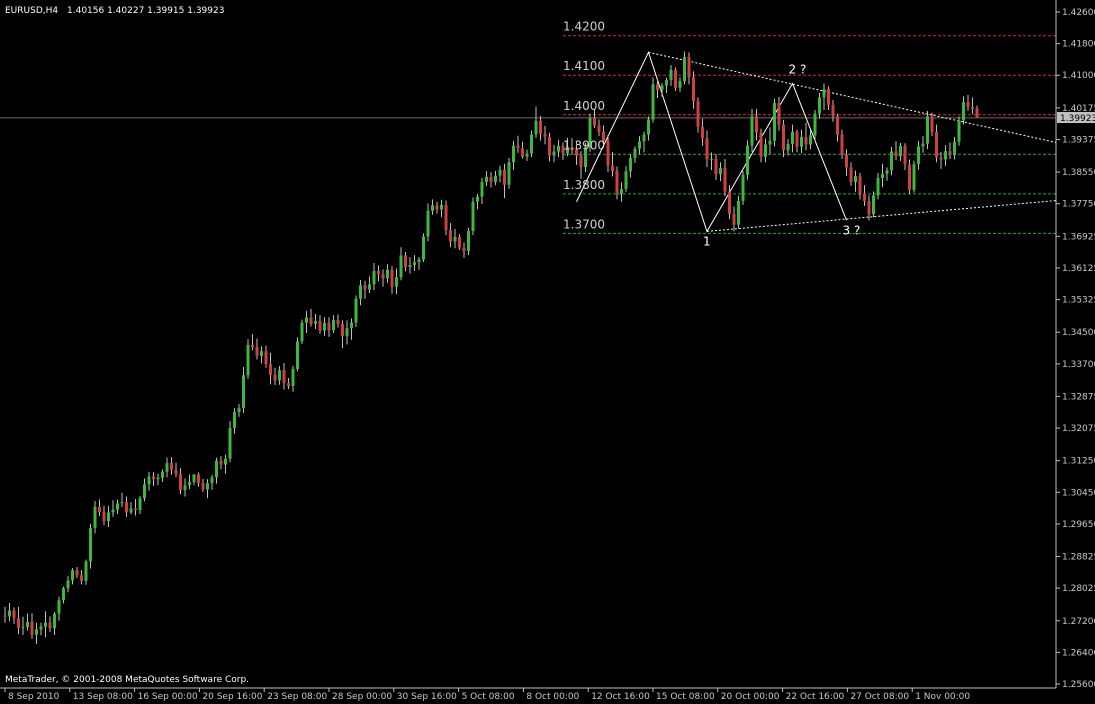  I want to click on y-tick-label: 1.35325, so click(1078, 301).